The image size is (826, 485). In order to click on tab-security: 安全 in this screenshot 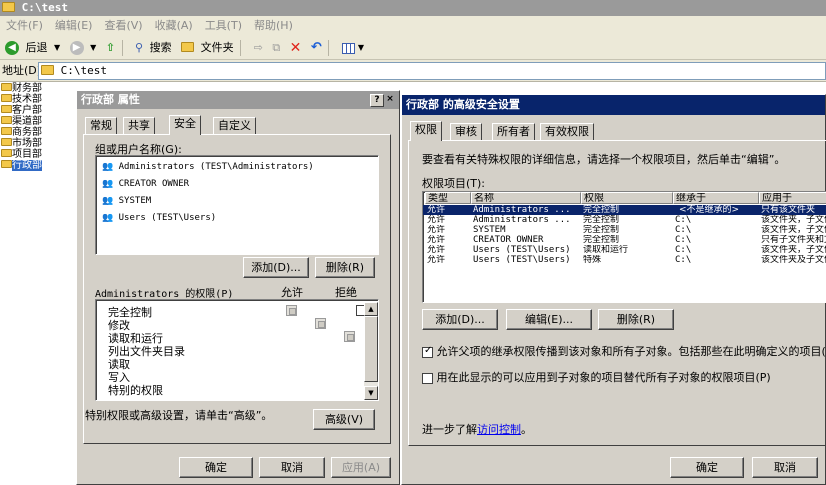, I will do `click(185, 125)`.